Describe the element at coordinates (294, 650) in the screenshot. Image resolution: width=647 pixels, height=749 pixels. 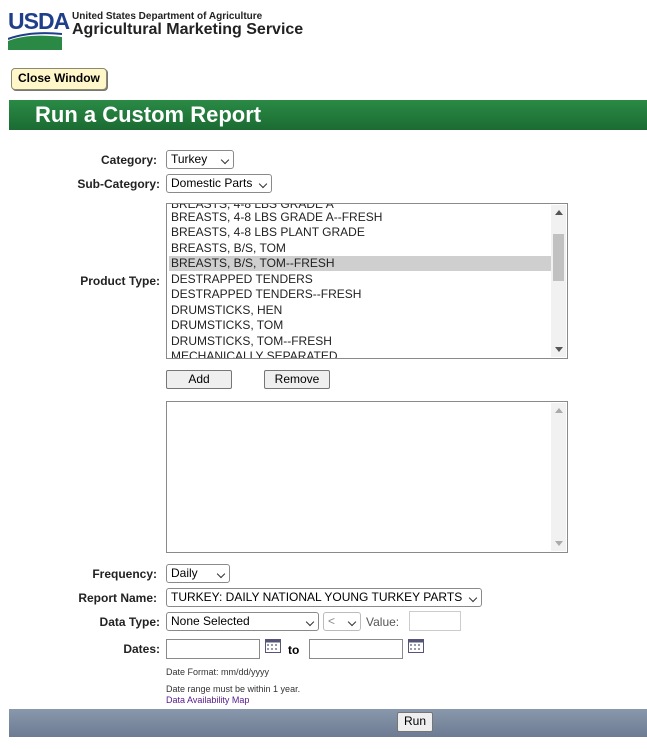
I see `to-label: to` at that location.